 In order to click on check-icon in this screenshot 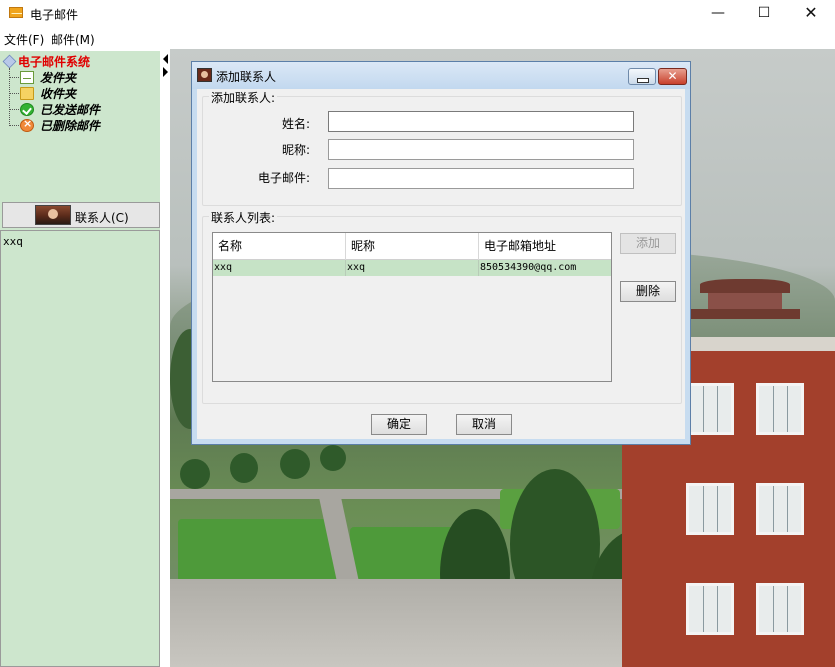, I will do `click(27, 109)`.